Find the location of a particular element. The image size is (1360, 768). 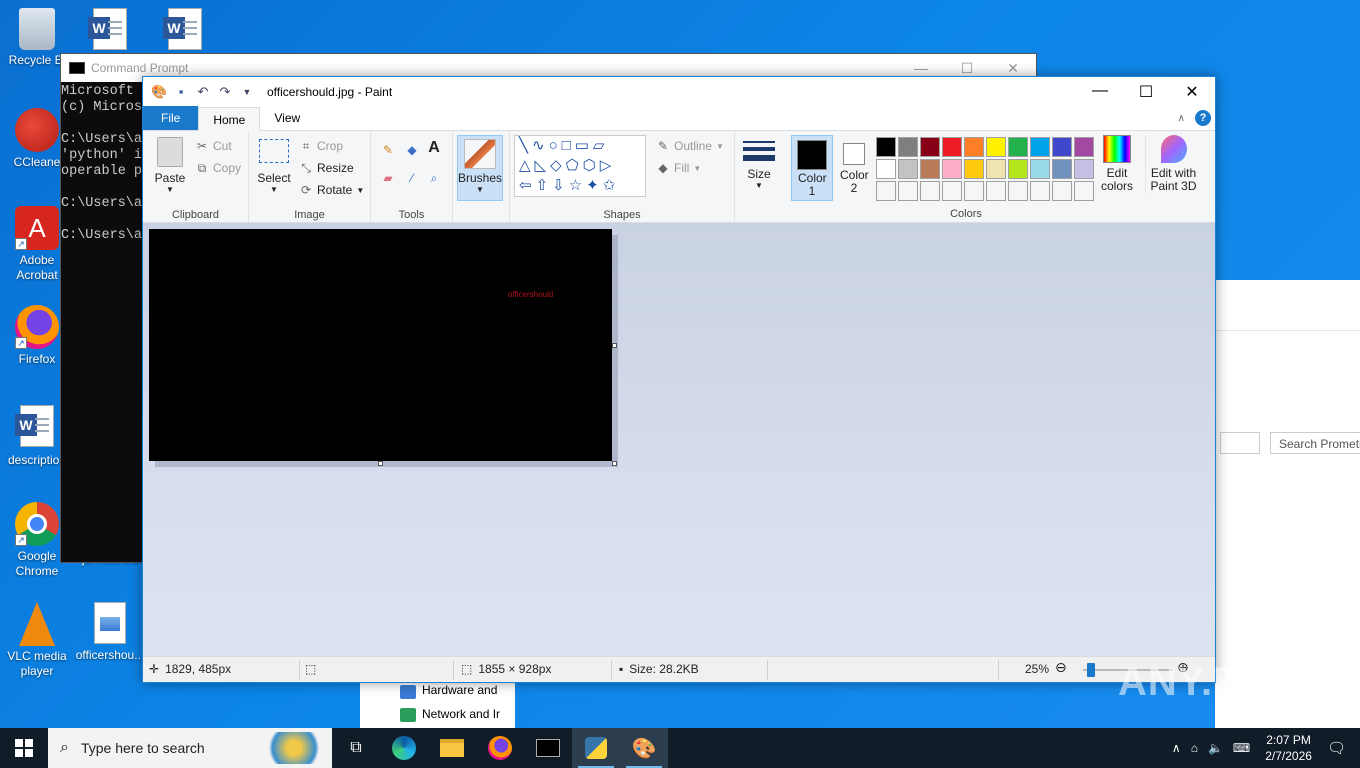

tab-home: Home is located at coordinates (229, 119).